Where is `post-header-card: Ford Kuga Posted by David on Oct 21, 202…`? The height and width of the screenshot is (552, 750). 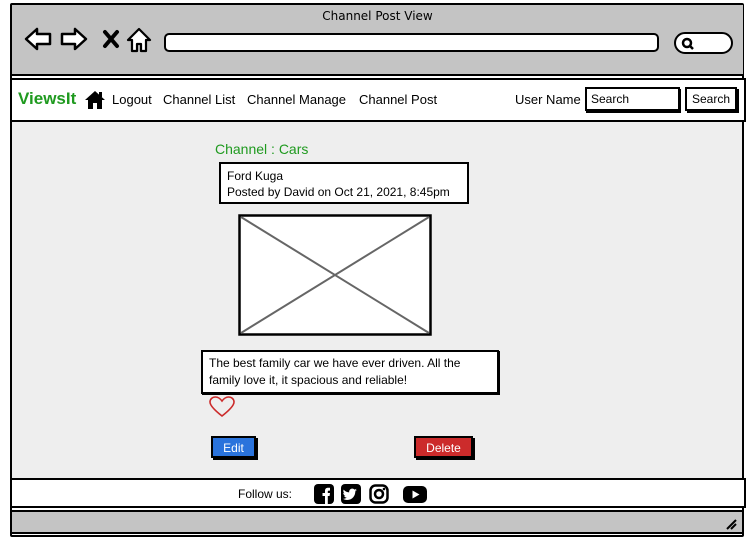 post-header-card: Ford Kuga Posted by David on Oct 21, 202… is located at coordinates (344, 183).